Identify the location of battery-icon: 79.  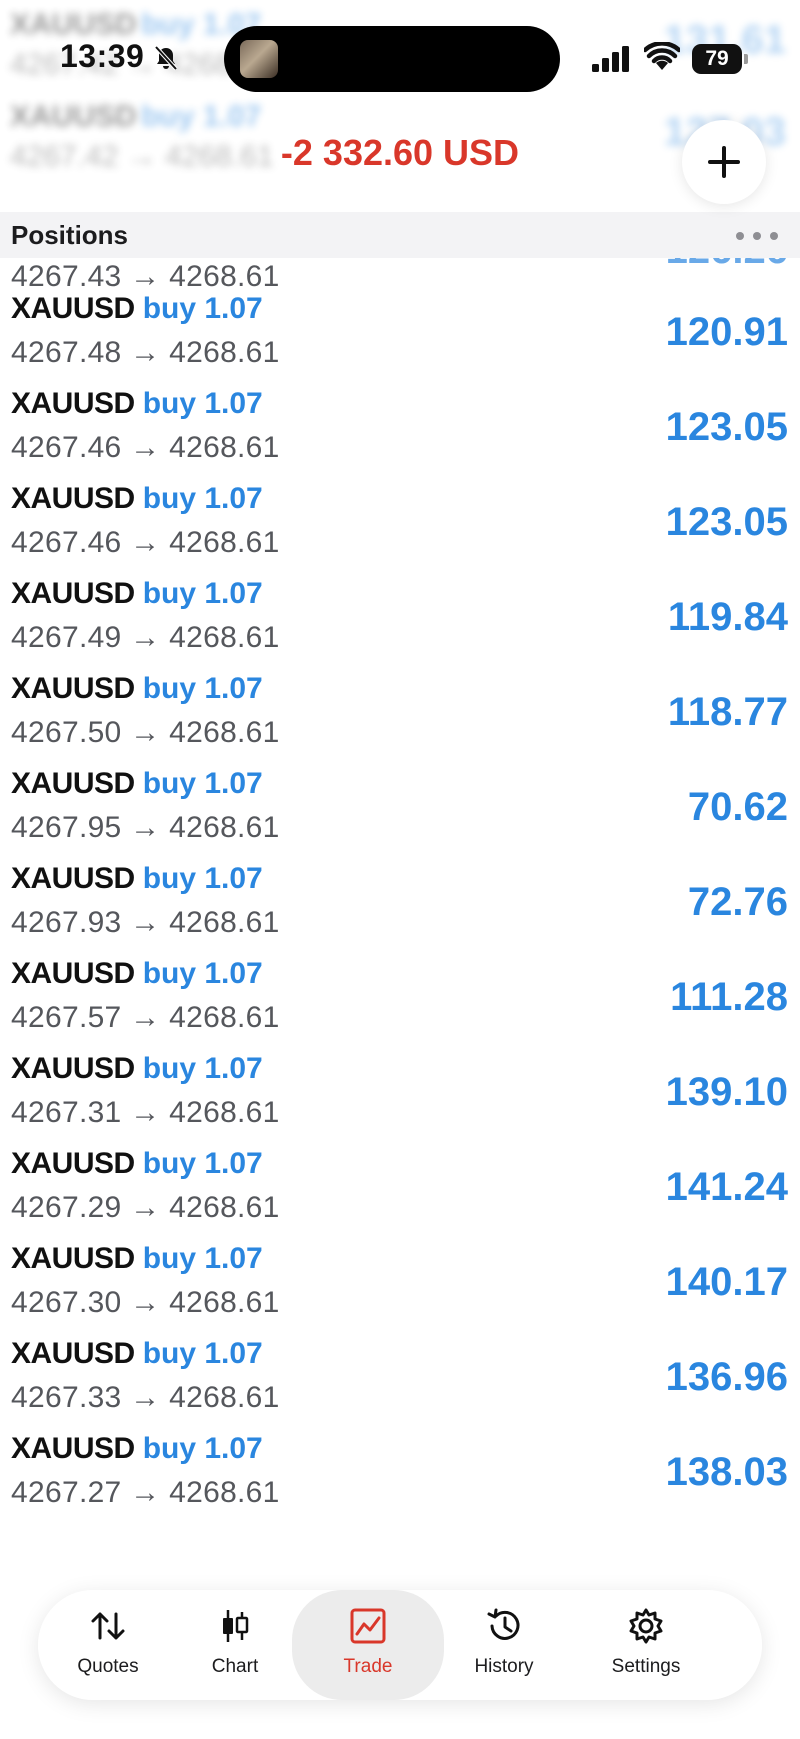
(720, 59).